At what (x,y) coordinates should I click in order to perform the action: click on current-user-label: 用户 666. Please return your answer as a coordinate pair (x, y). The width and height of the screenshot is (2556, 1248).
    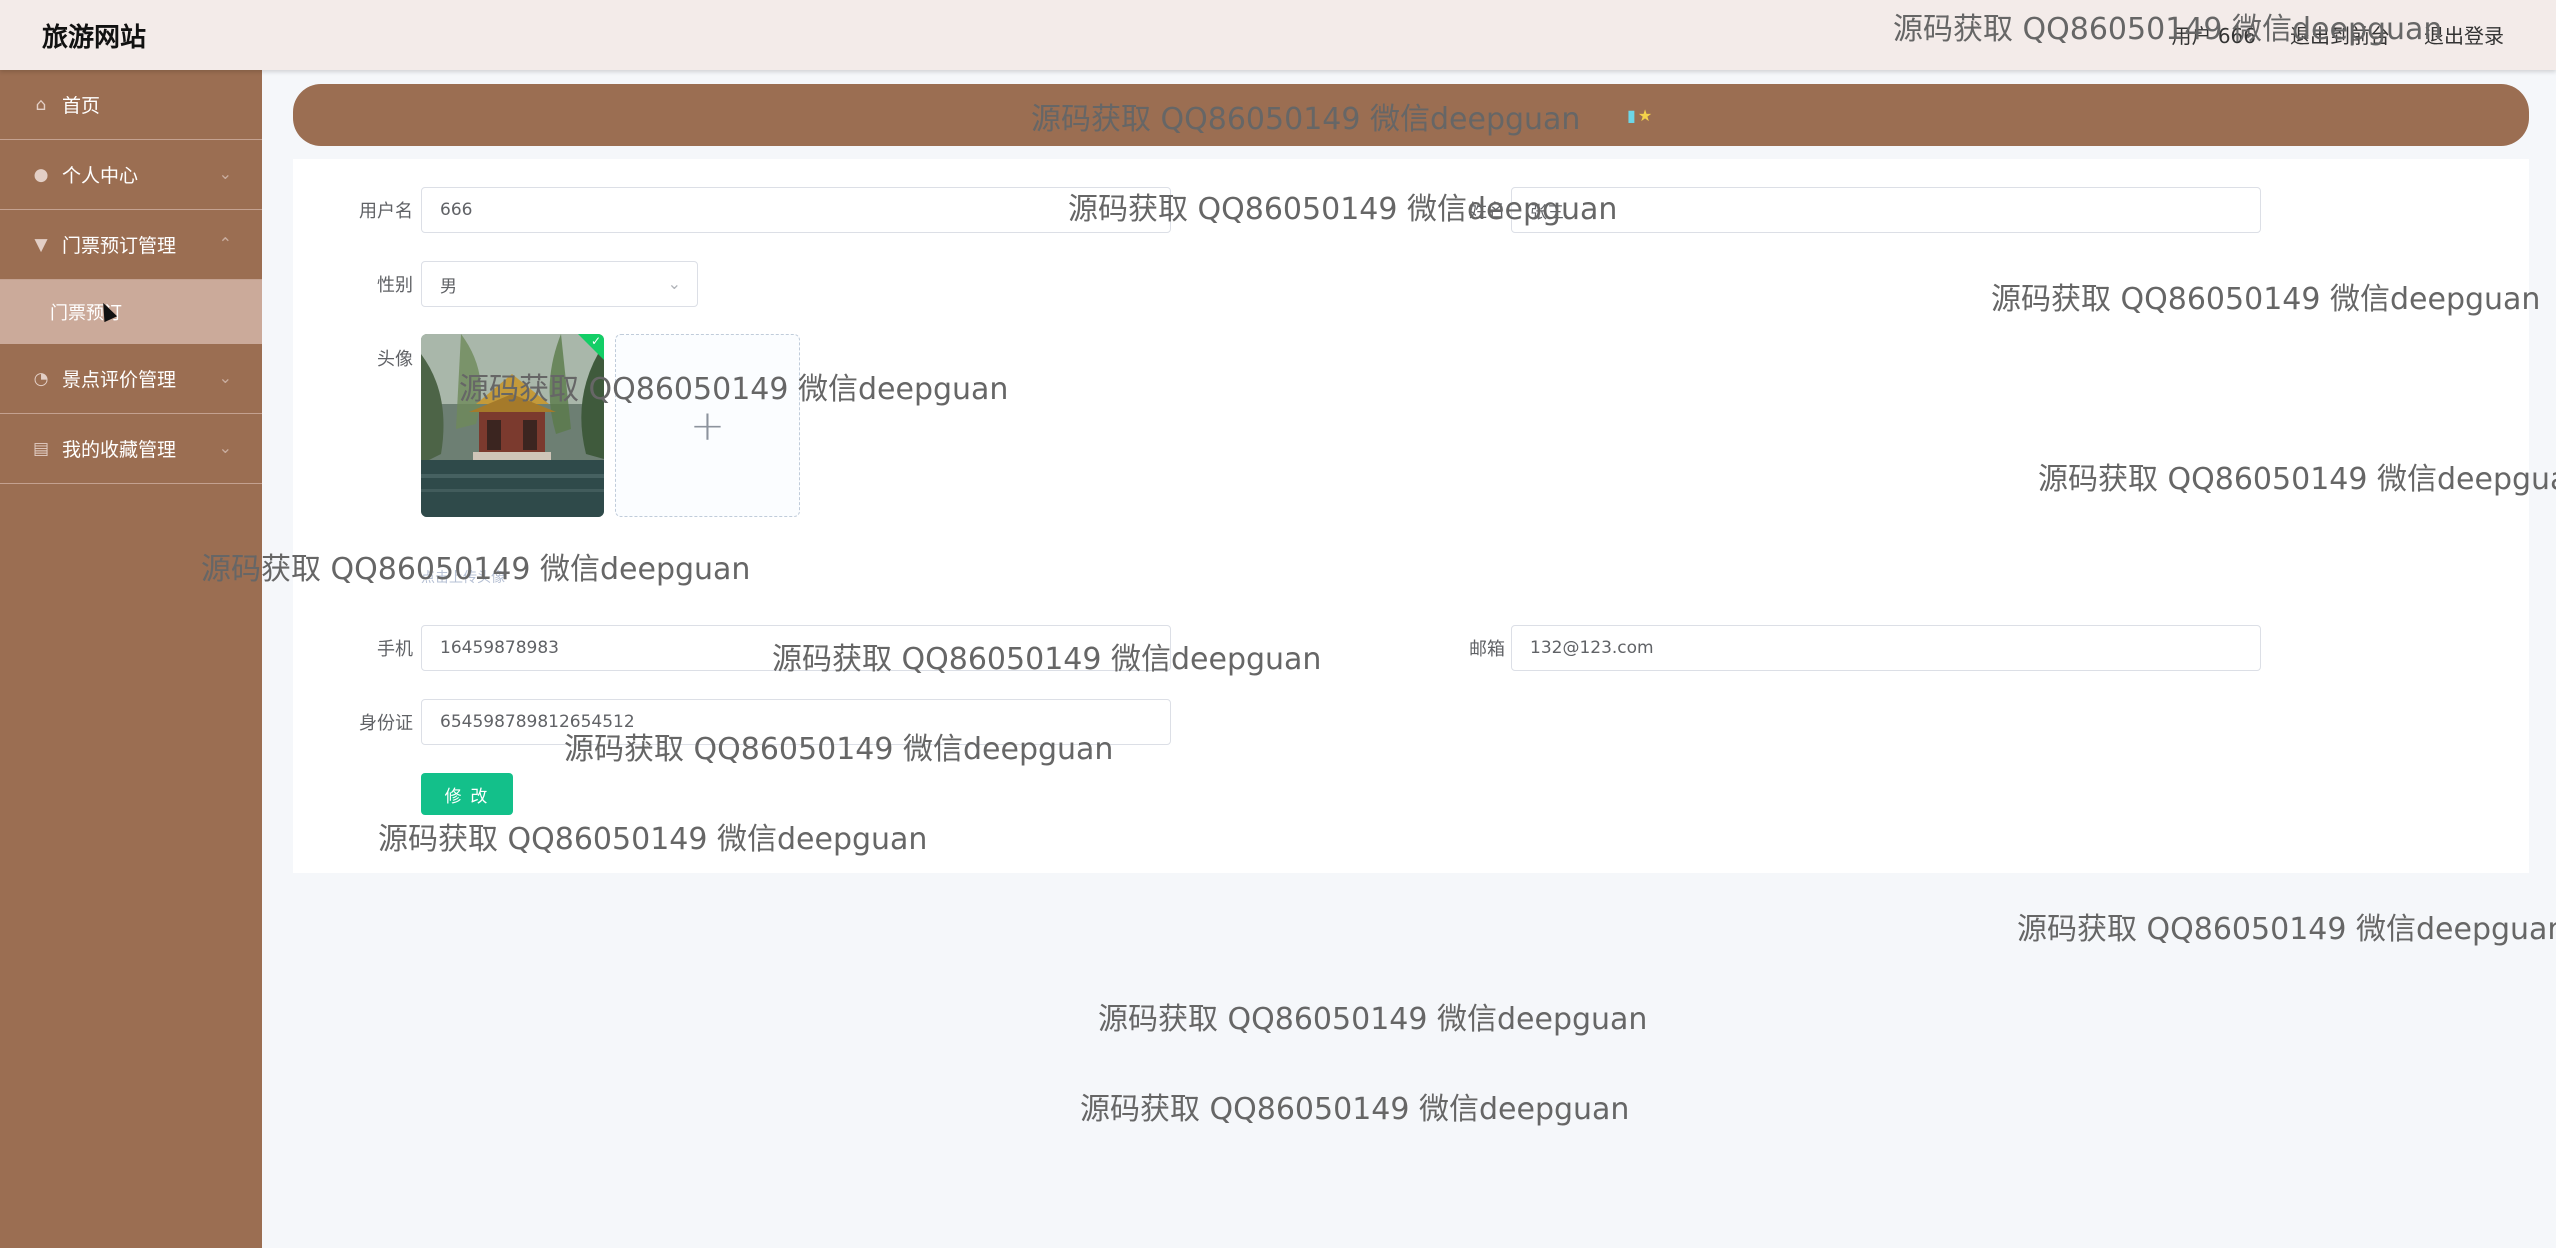
    Looking at the image, I should click on (2213, 36).